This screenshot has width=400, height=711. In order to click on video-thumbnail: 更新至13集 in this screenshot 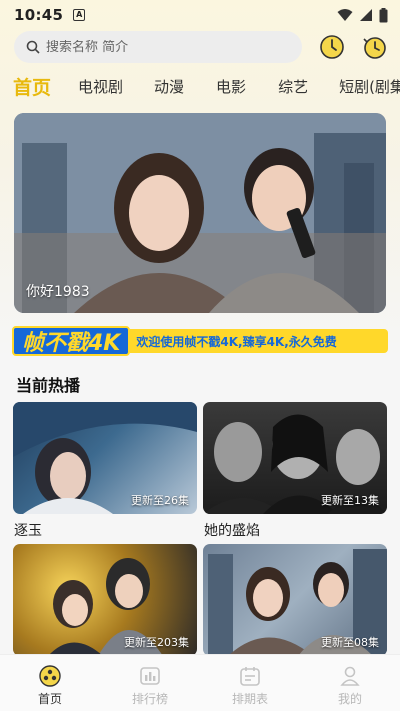, I will do `click(295, 458)`.